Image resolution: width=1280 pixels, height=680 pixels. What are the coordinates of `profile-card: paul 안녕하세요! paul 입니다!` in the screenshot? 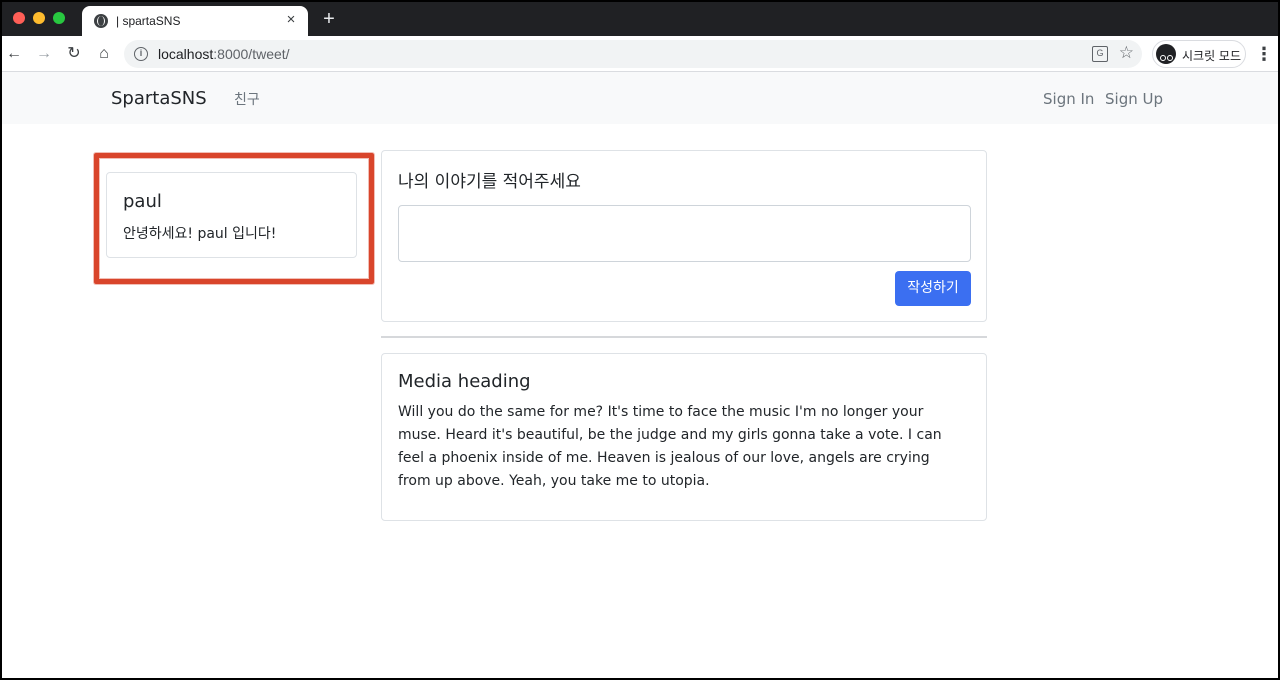 It's located at (231, 215).